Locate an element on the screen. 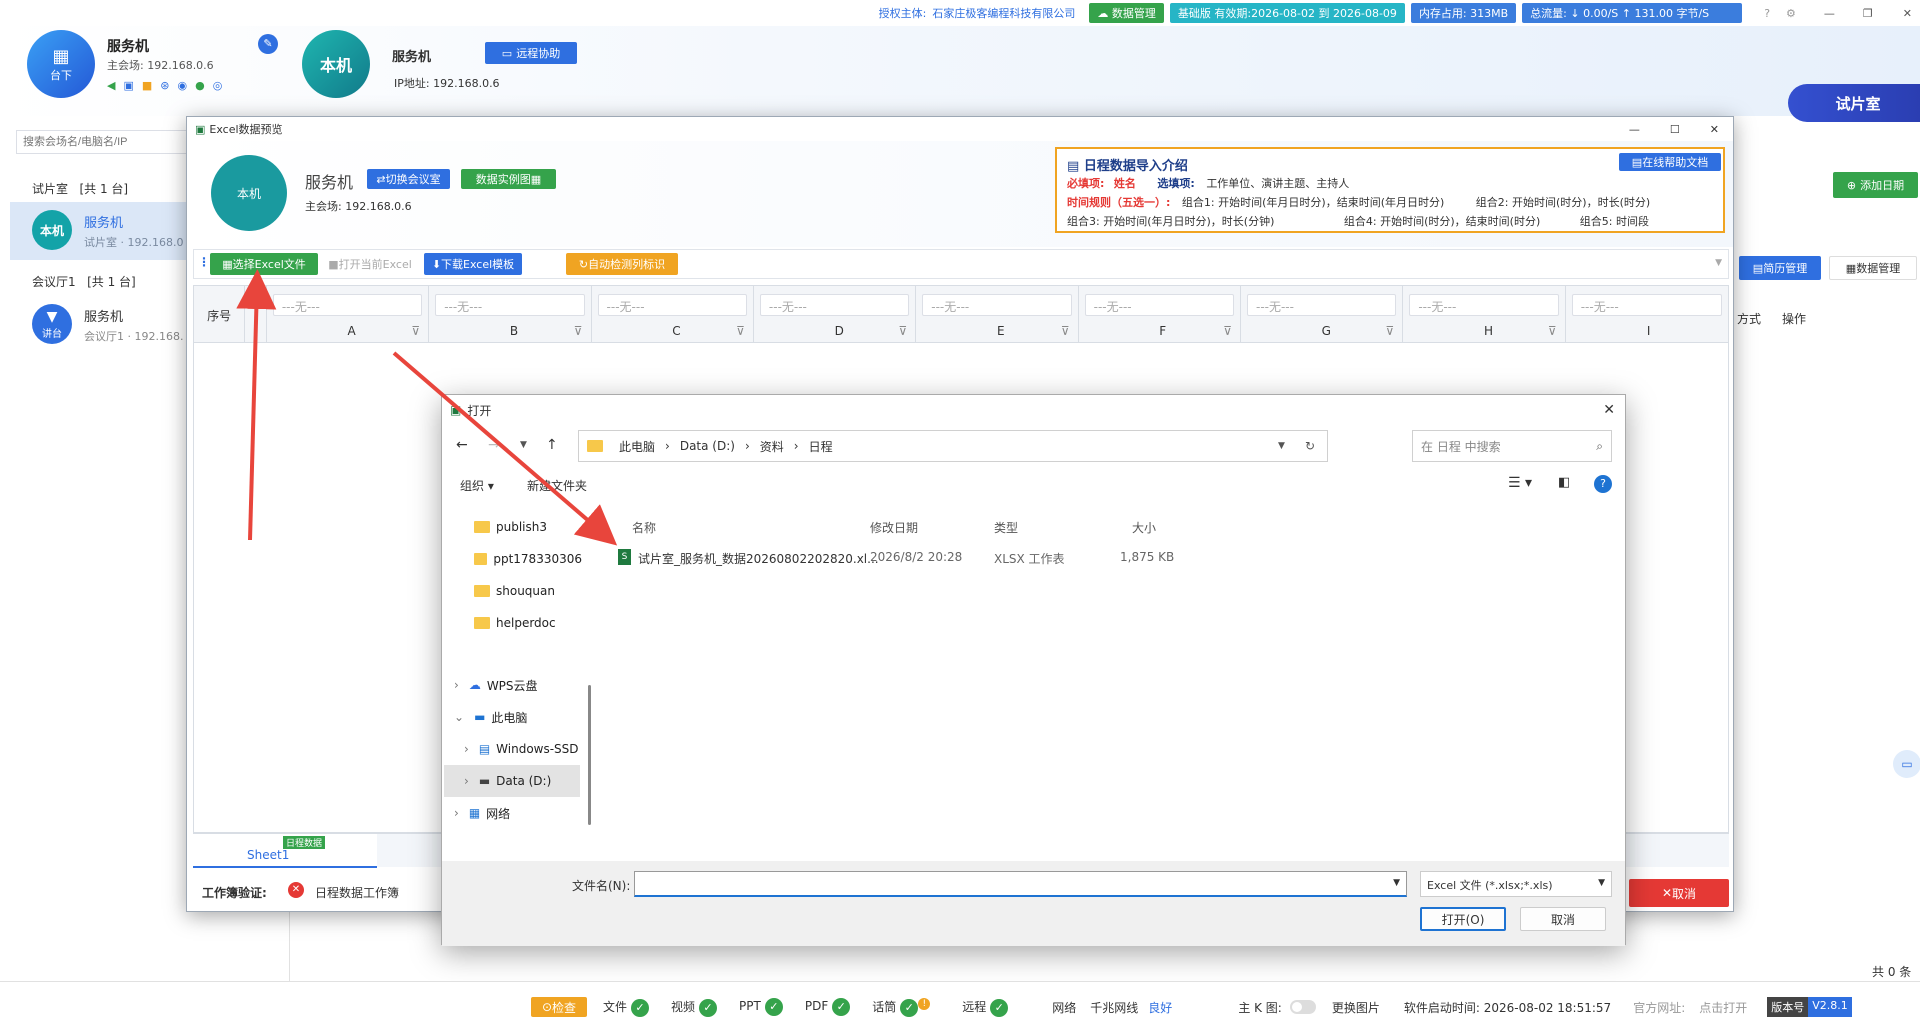 The height and width of the screenshot is (1032, 1920). sample-data-button: 数据实例图 ▦ is located at coordinates (508, 179).